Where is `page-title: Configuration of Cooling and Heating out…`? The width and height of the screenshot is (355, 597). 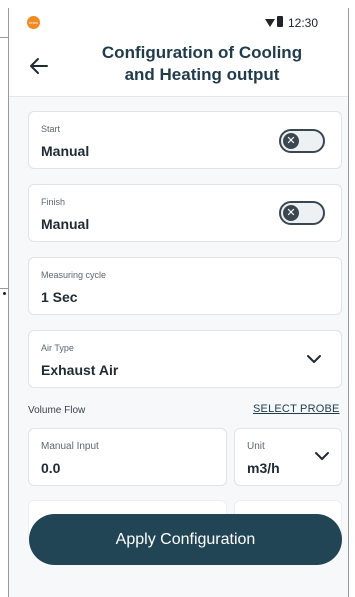
page-title: Configuration of Cooling and Heating out… is located at coordinates (202, 64).